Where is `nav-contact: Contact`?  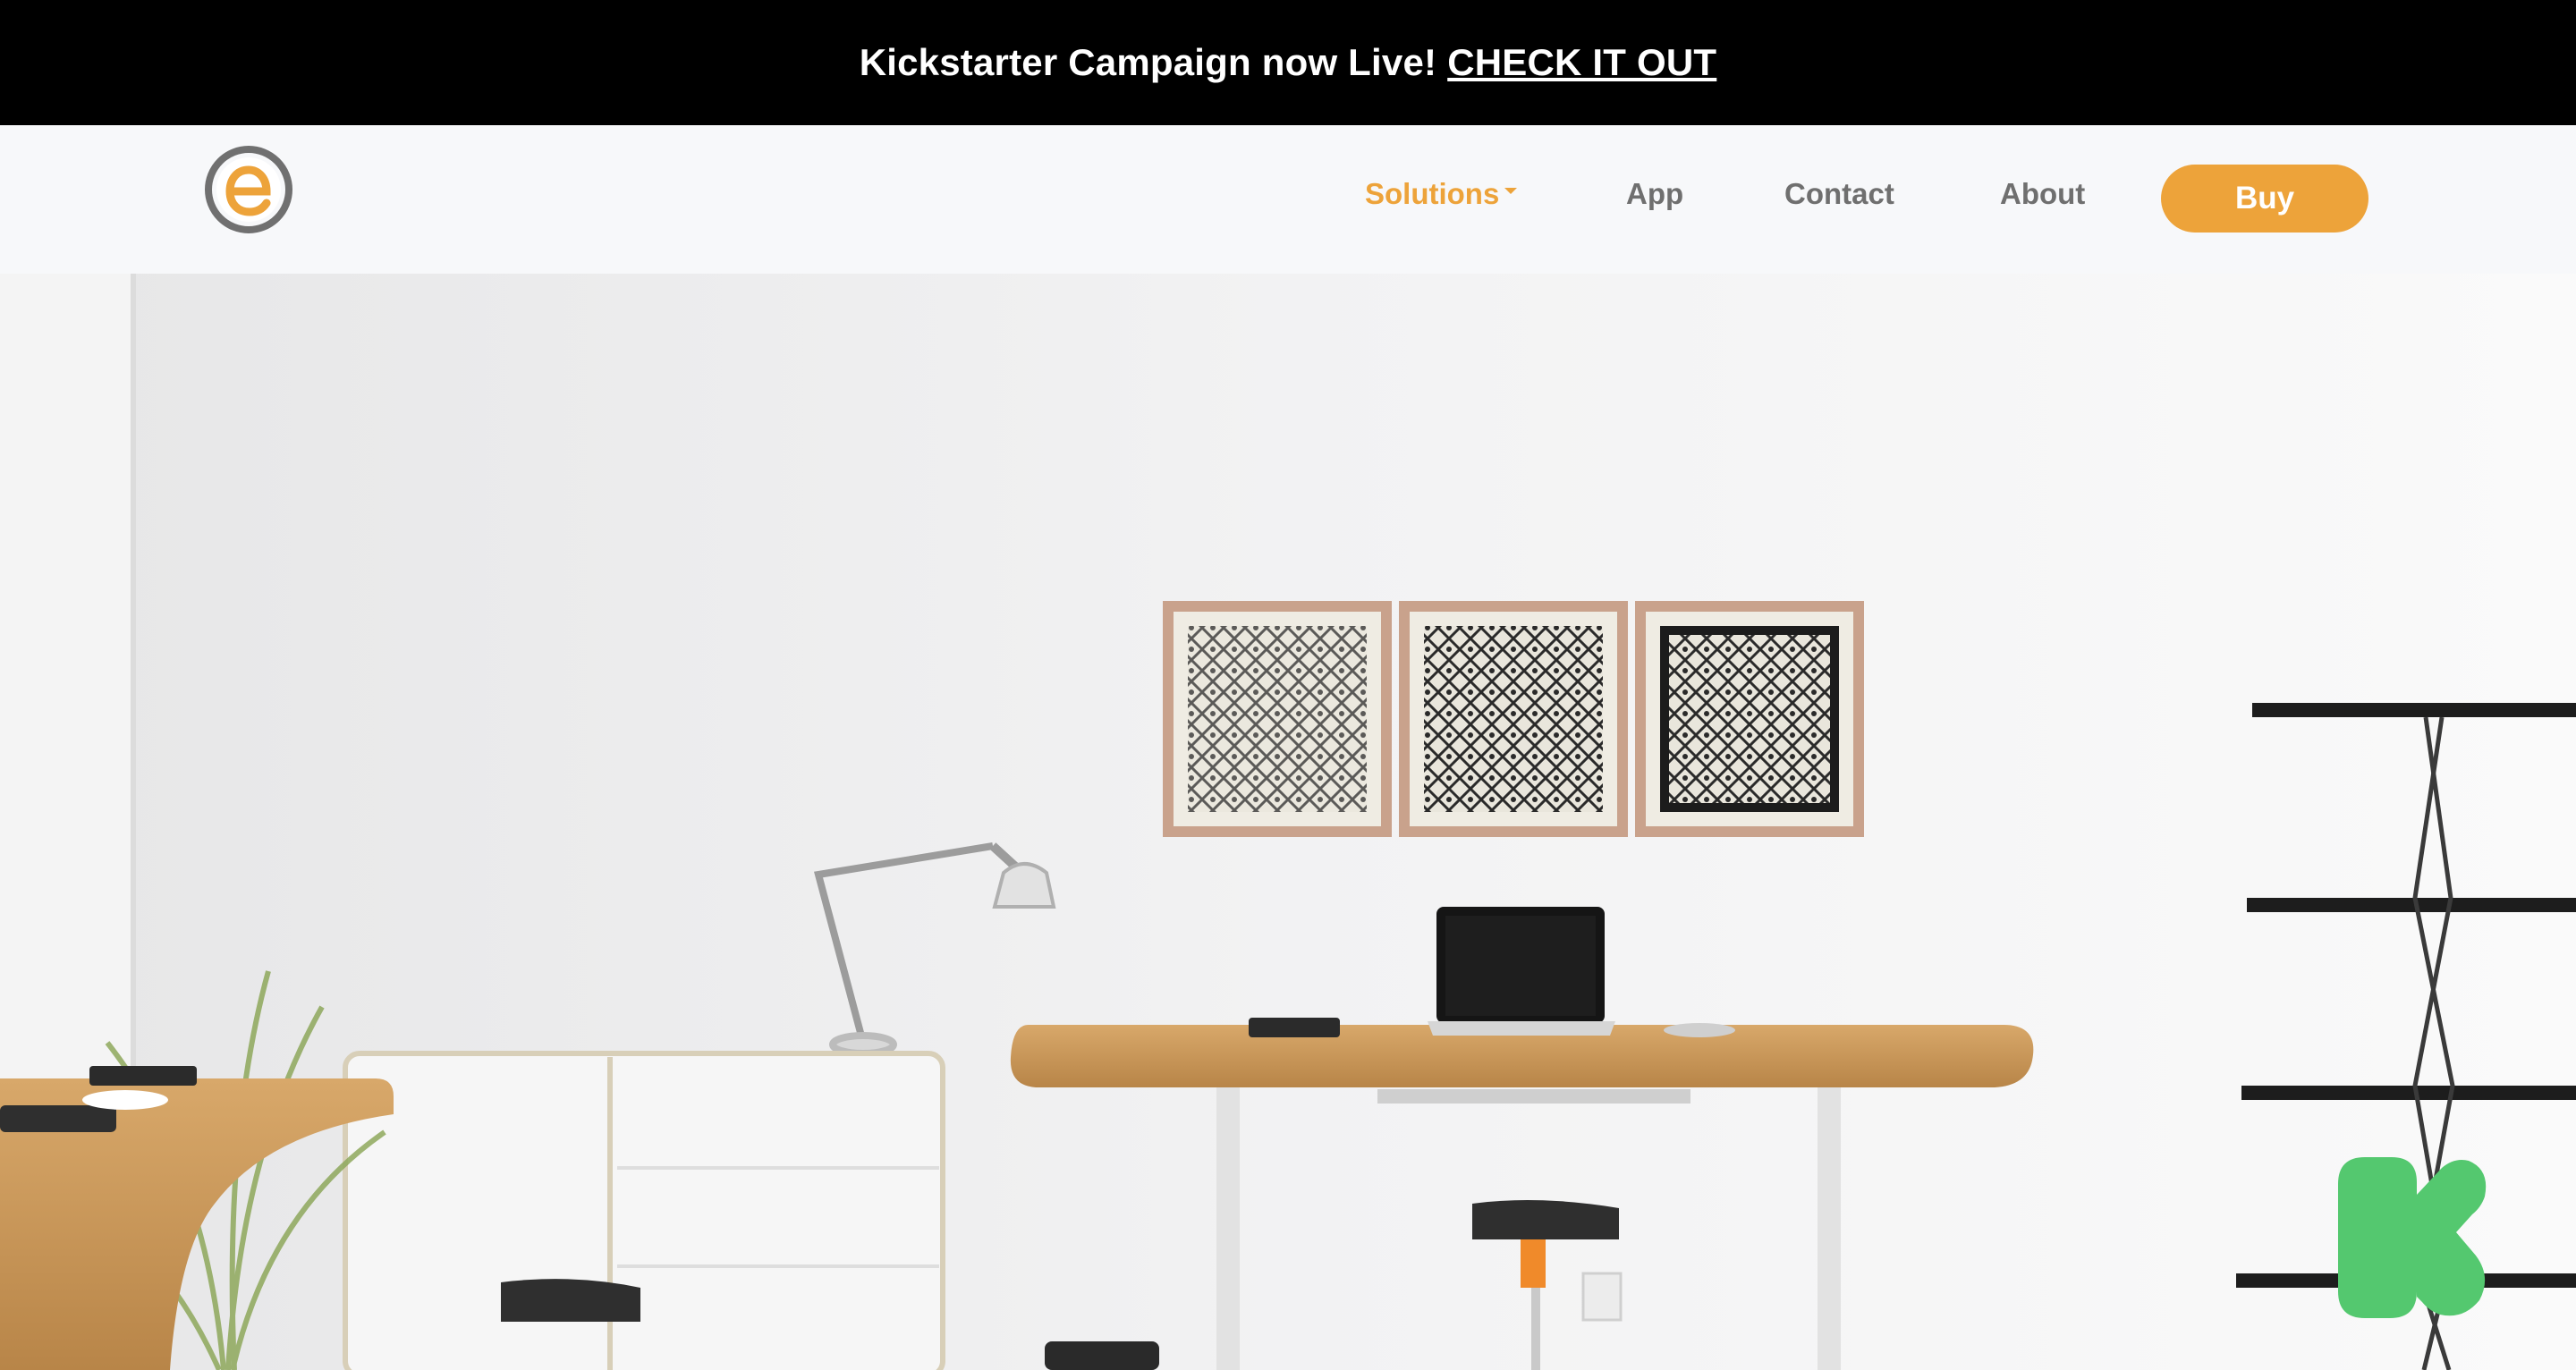 nav-contact: Contact is located at coordinates (1839, 194).